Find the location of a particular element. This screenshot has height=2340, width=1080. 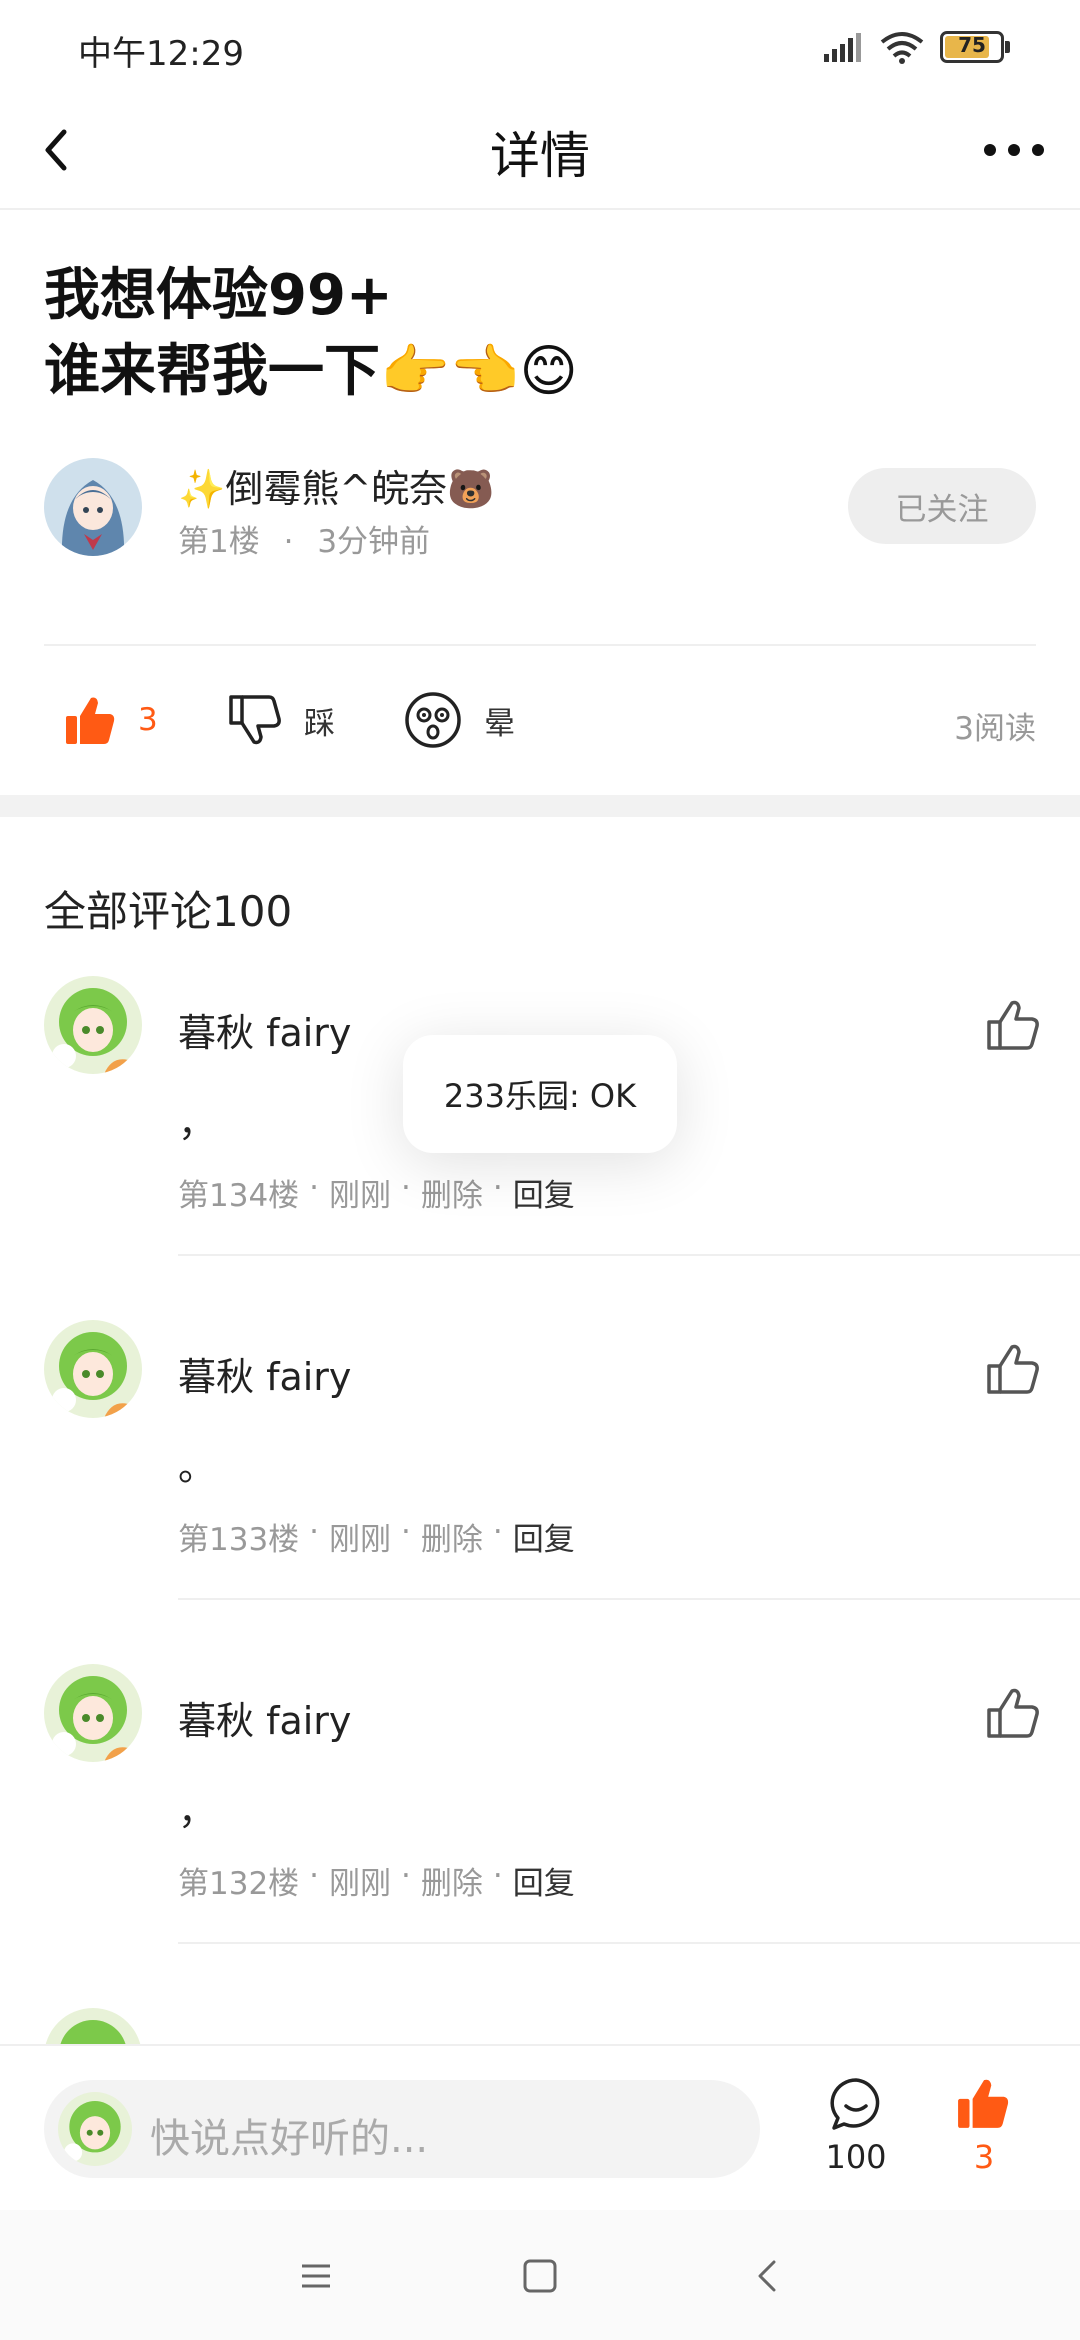

status-bar: 中午12:29 75 is located at coordinates (540, 45).